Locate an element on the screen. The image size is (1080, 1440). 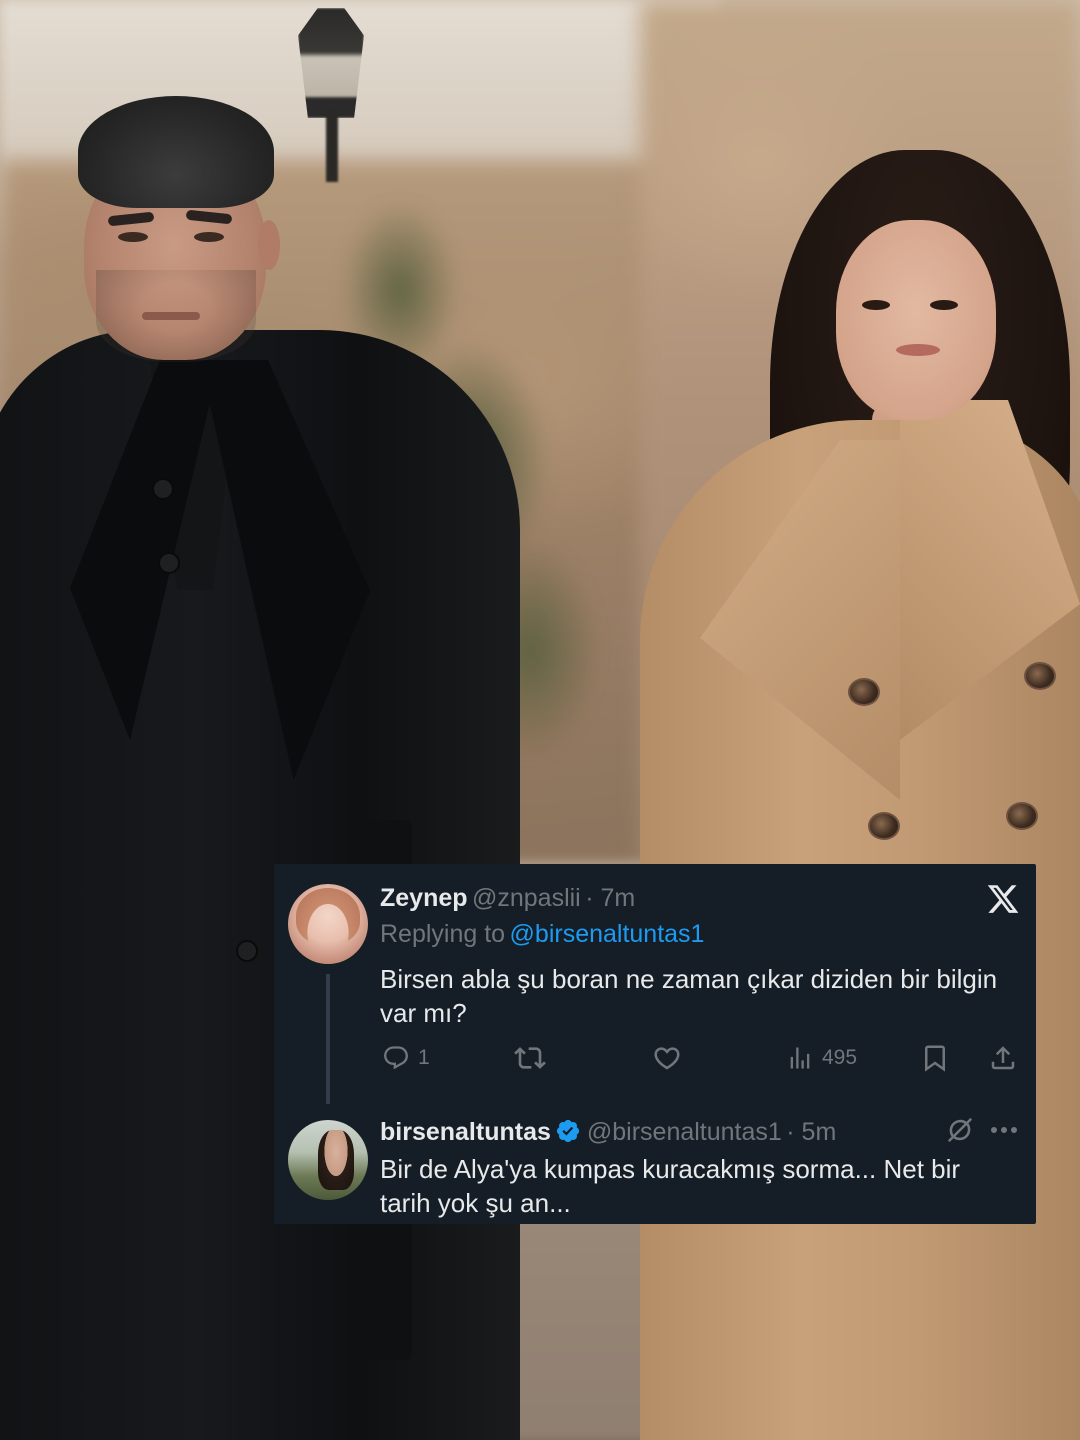
share-icon is located at coordinates (1003, 1058).